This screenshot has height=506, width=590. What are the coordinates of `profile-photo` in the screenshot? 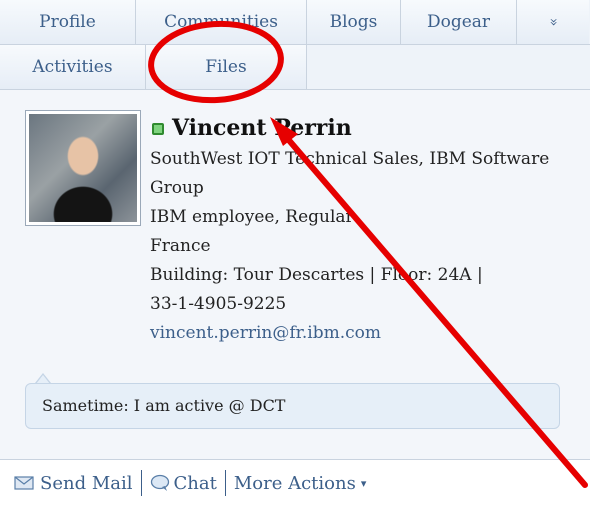 It's located at (83, 168).